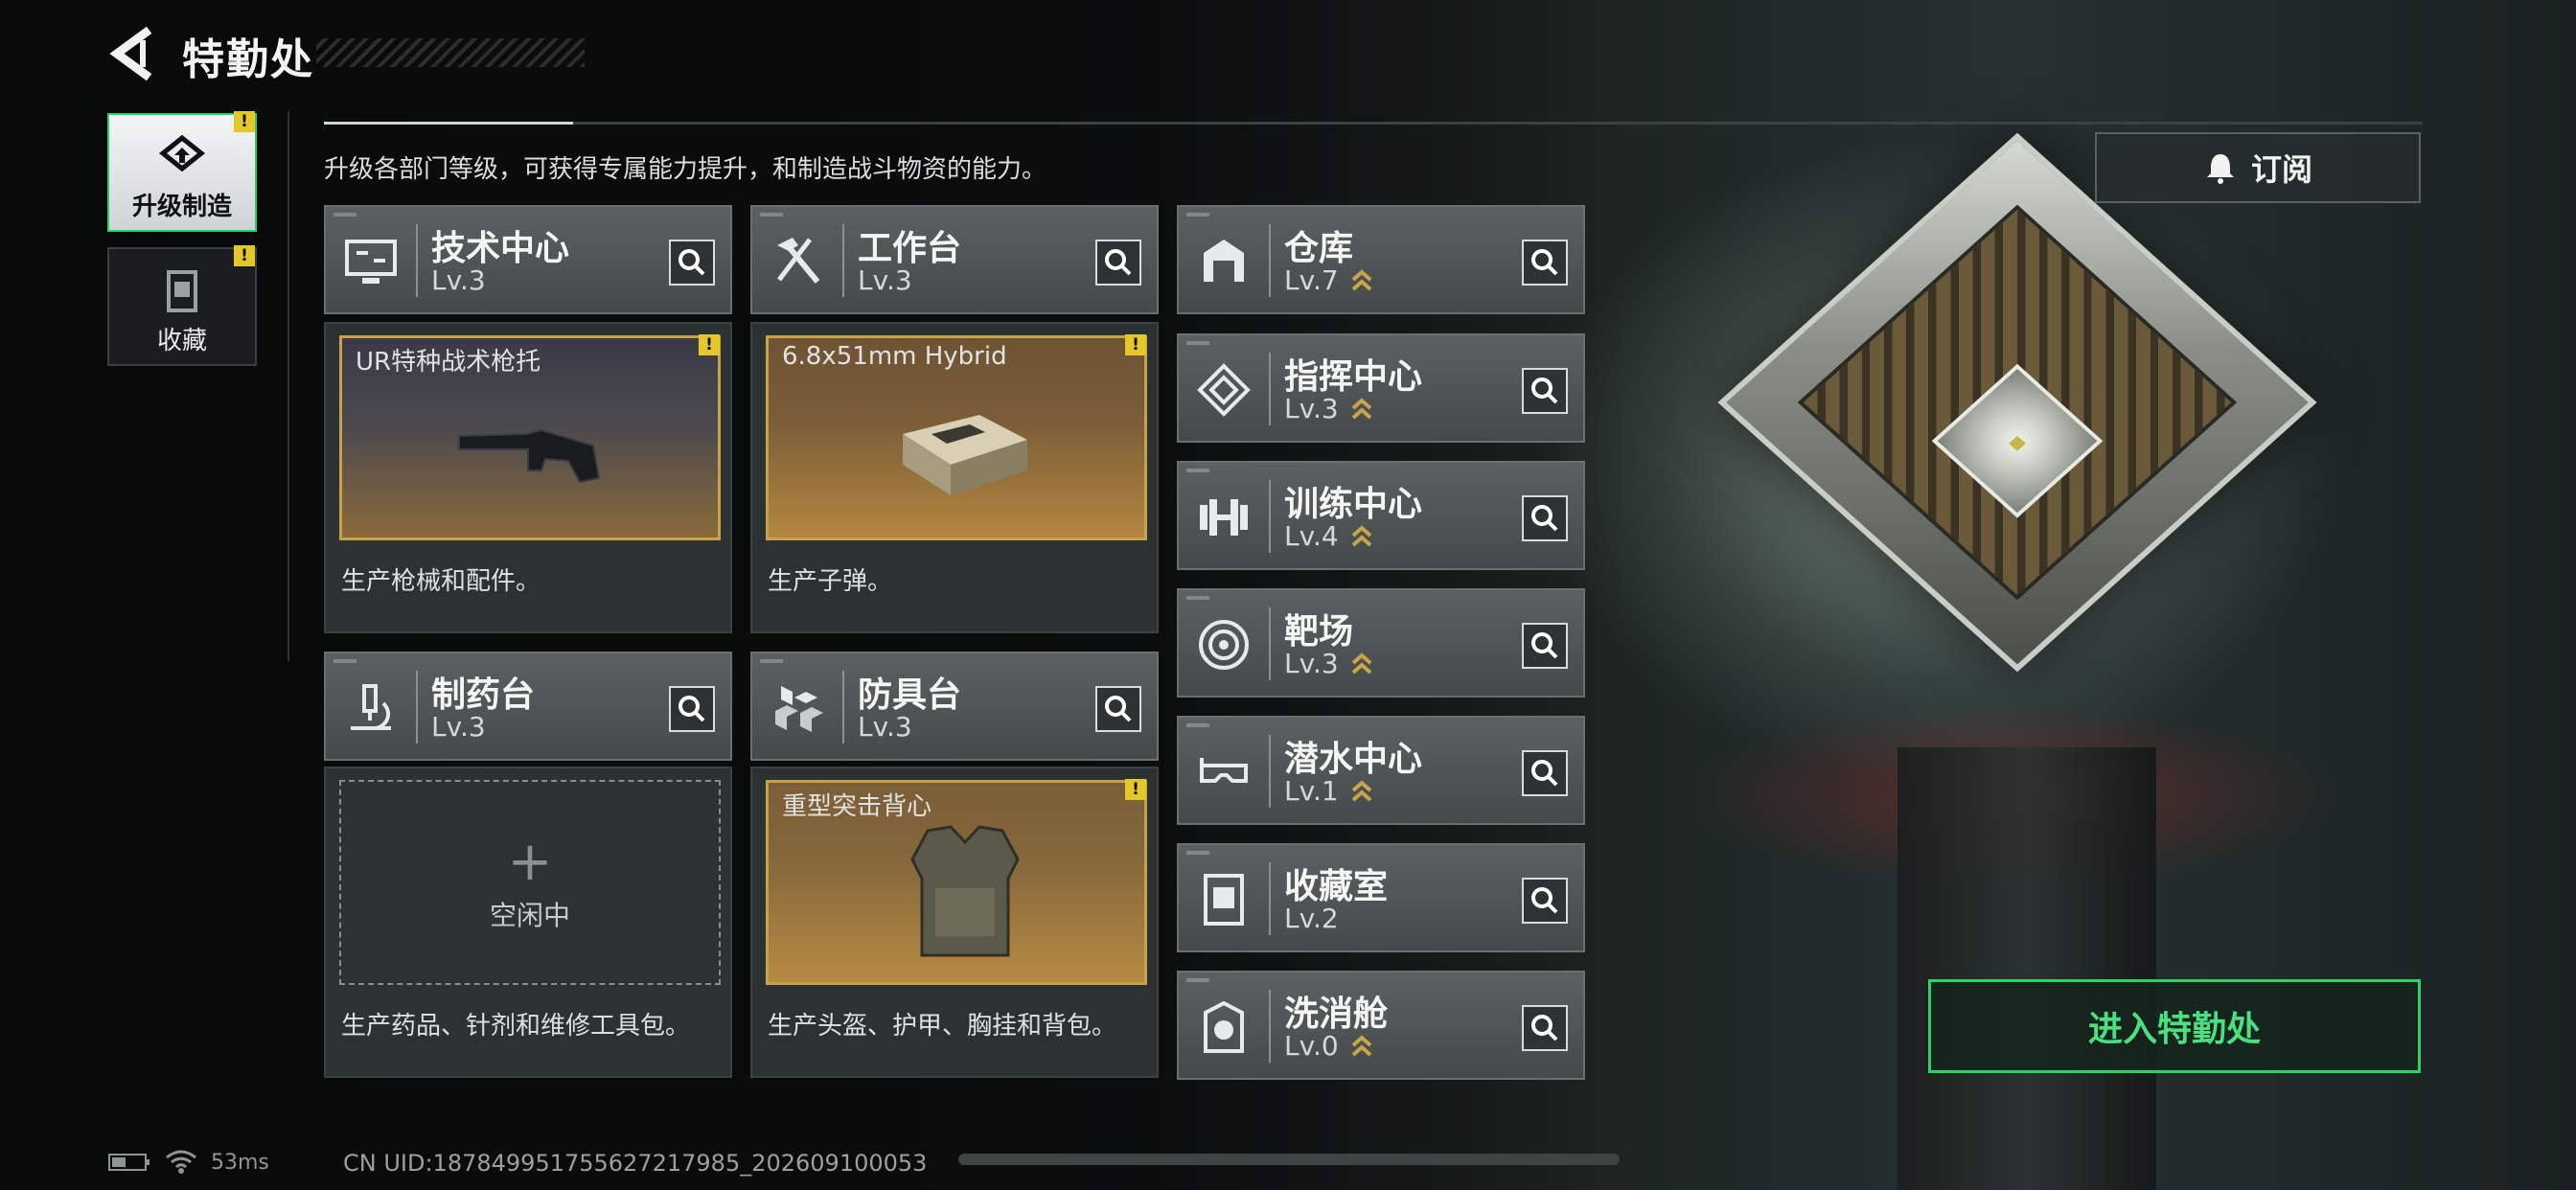  Describe the element at coordinates (530, 883) in the screenshot. I see `empty-production-slot: + 空闲中` at that location.